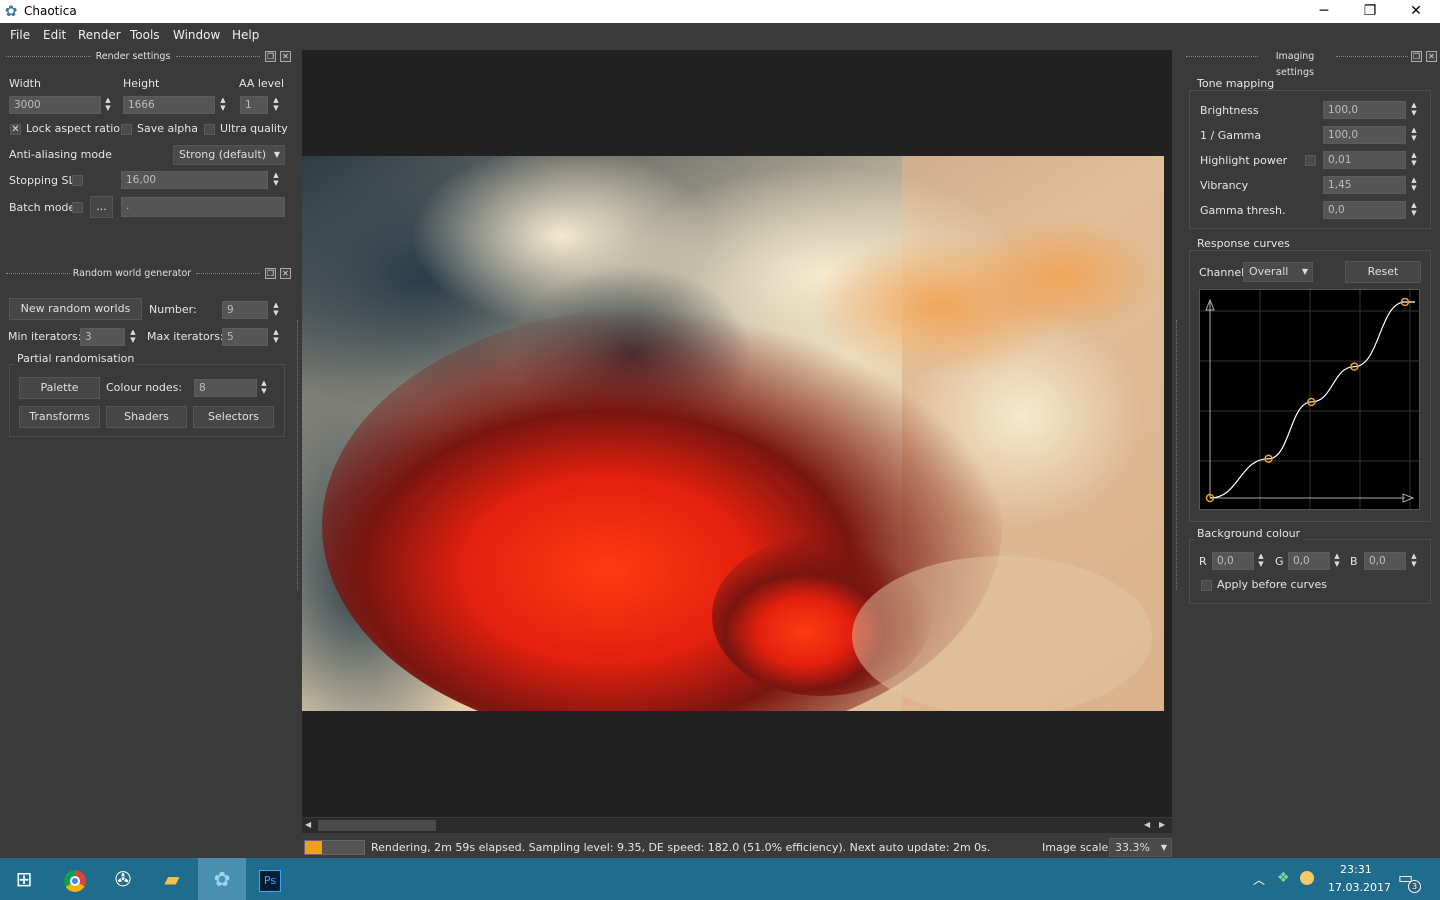 This screenshot has height=900, width=1440. Describe the element at coordinates (1383, 272) in the screenshot. I see `reset-curves-button: Reset` at that location.